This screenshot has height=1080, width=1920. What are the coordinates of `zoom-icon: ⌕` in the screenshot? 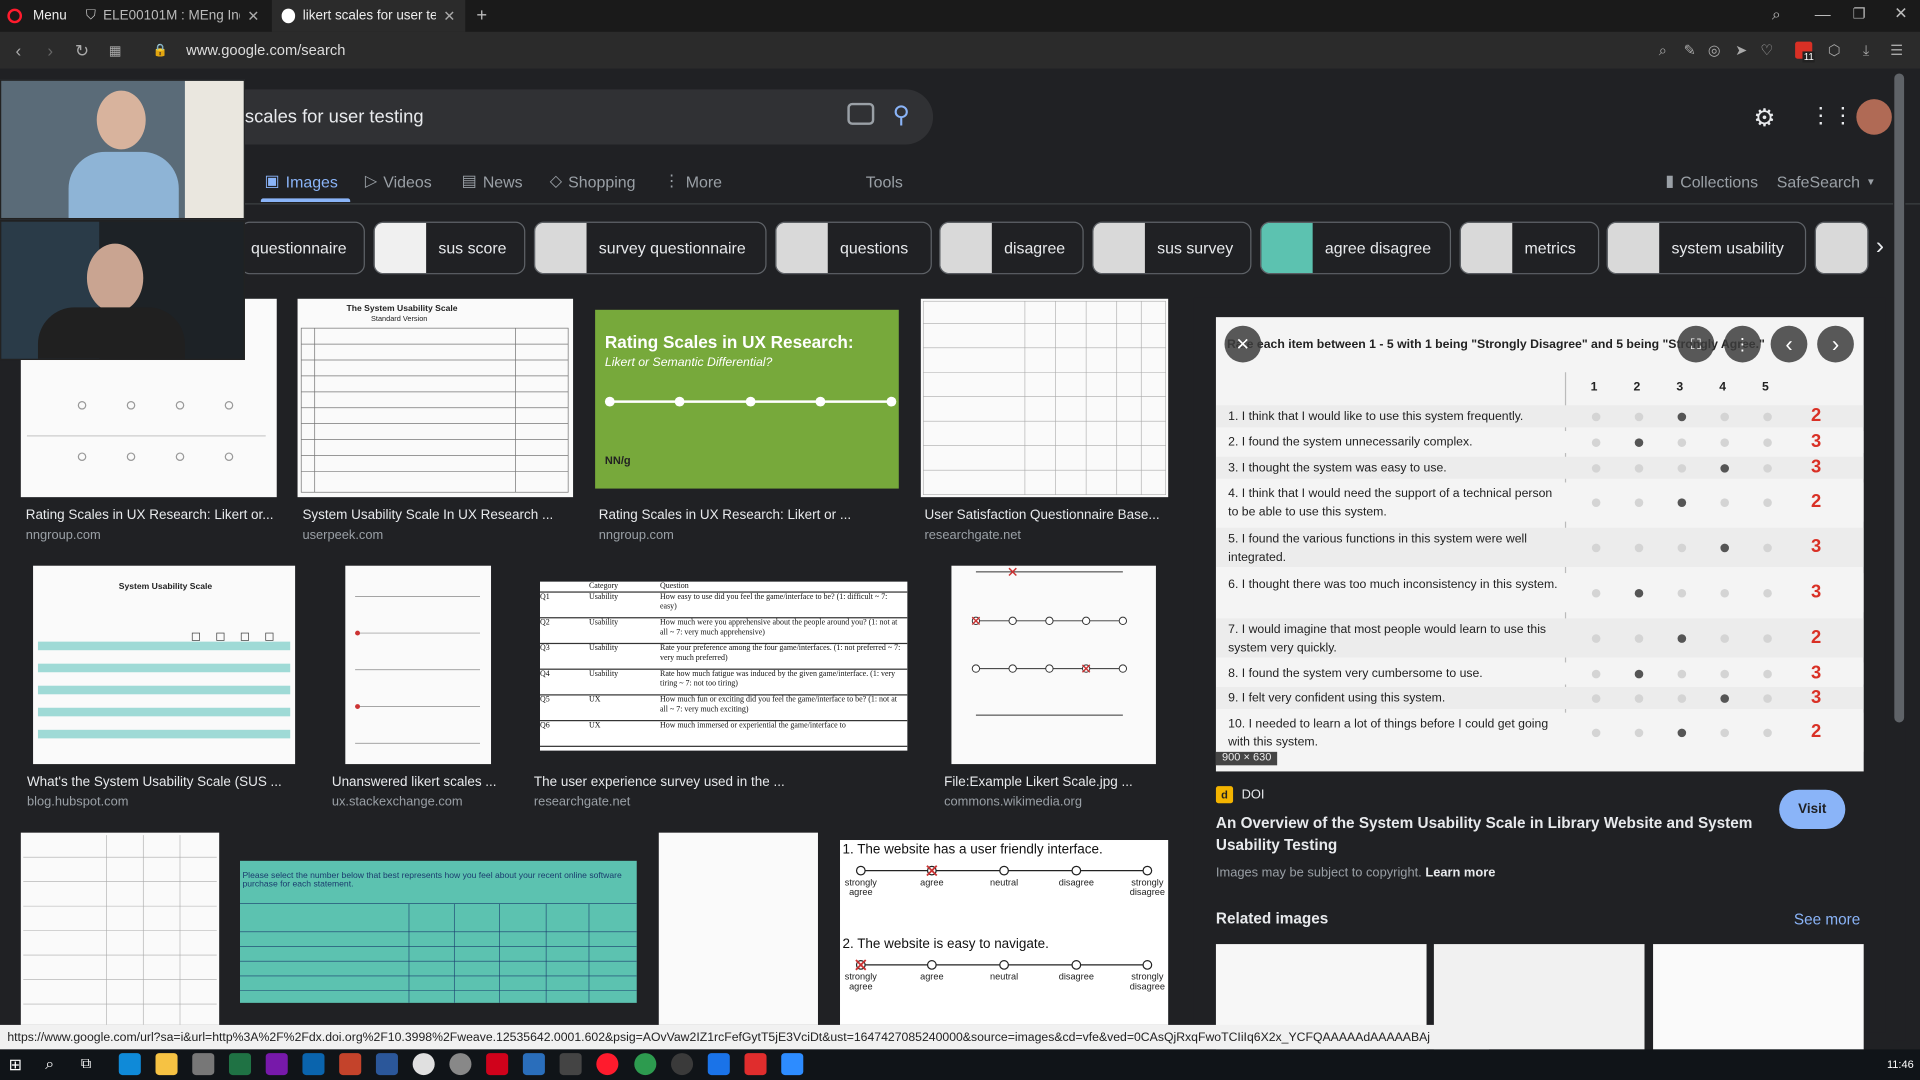 It's located at (1663, 50).